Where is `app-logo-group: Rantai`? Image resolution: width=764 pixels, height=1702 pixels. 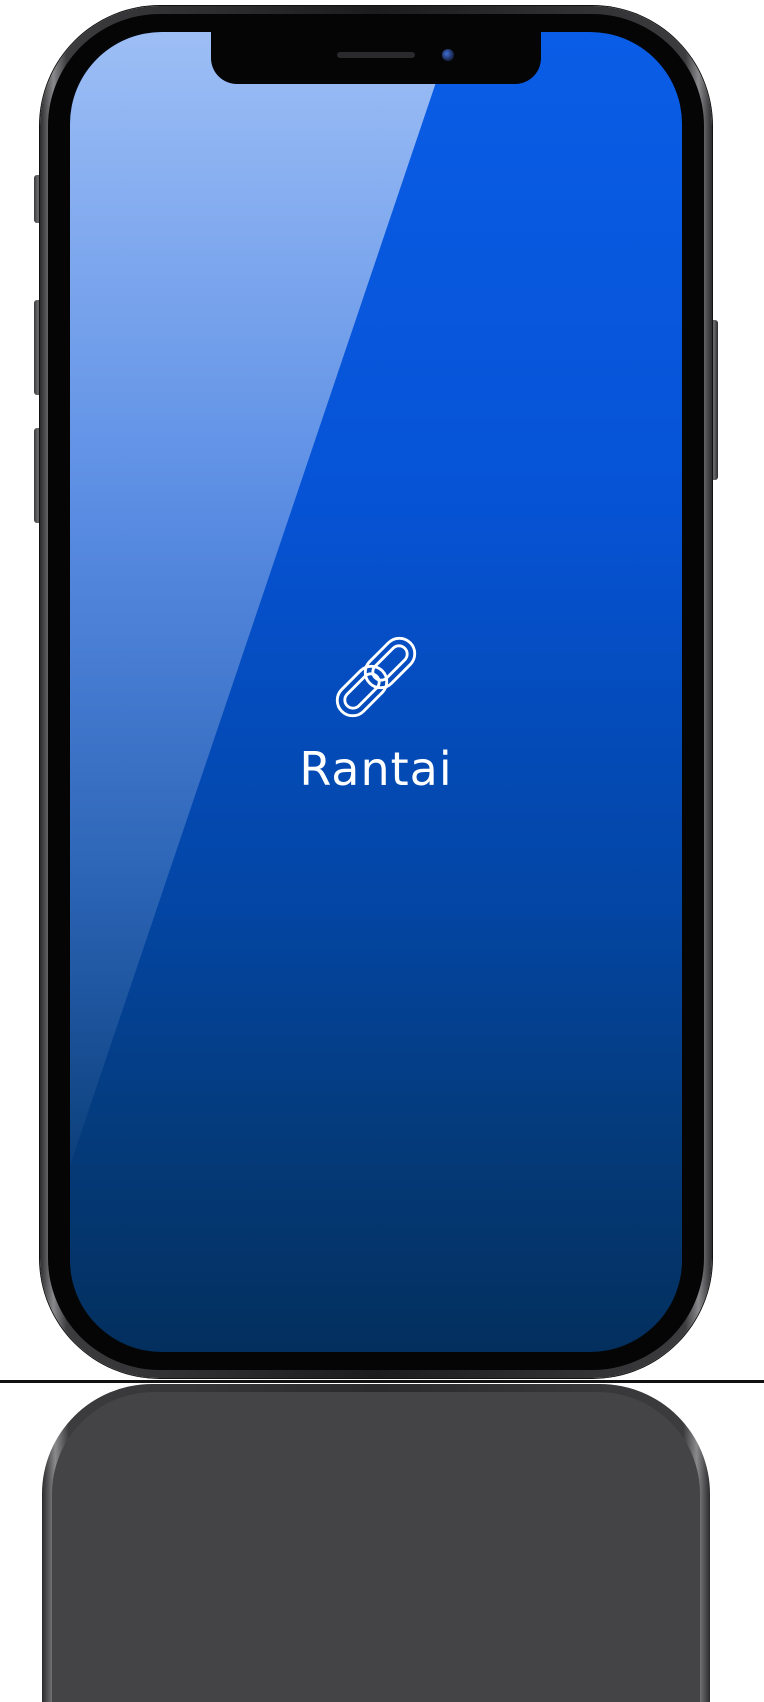 app-logo-group: Rantai is located at coordinates (376, 709).